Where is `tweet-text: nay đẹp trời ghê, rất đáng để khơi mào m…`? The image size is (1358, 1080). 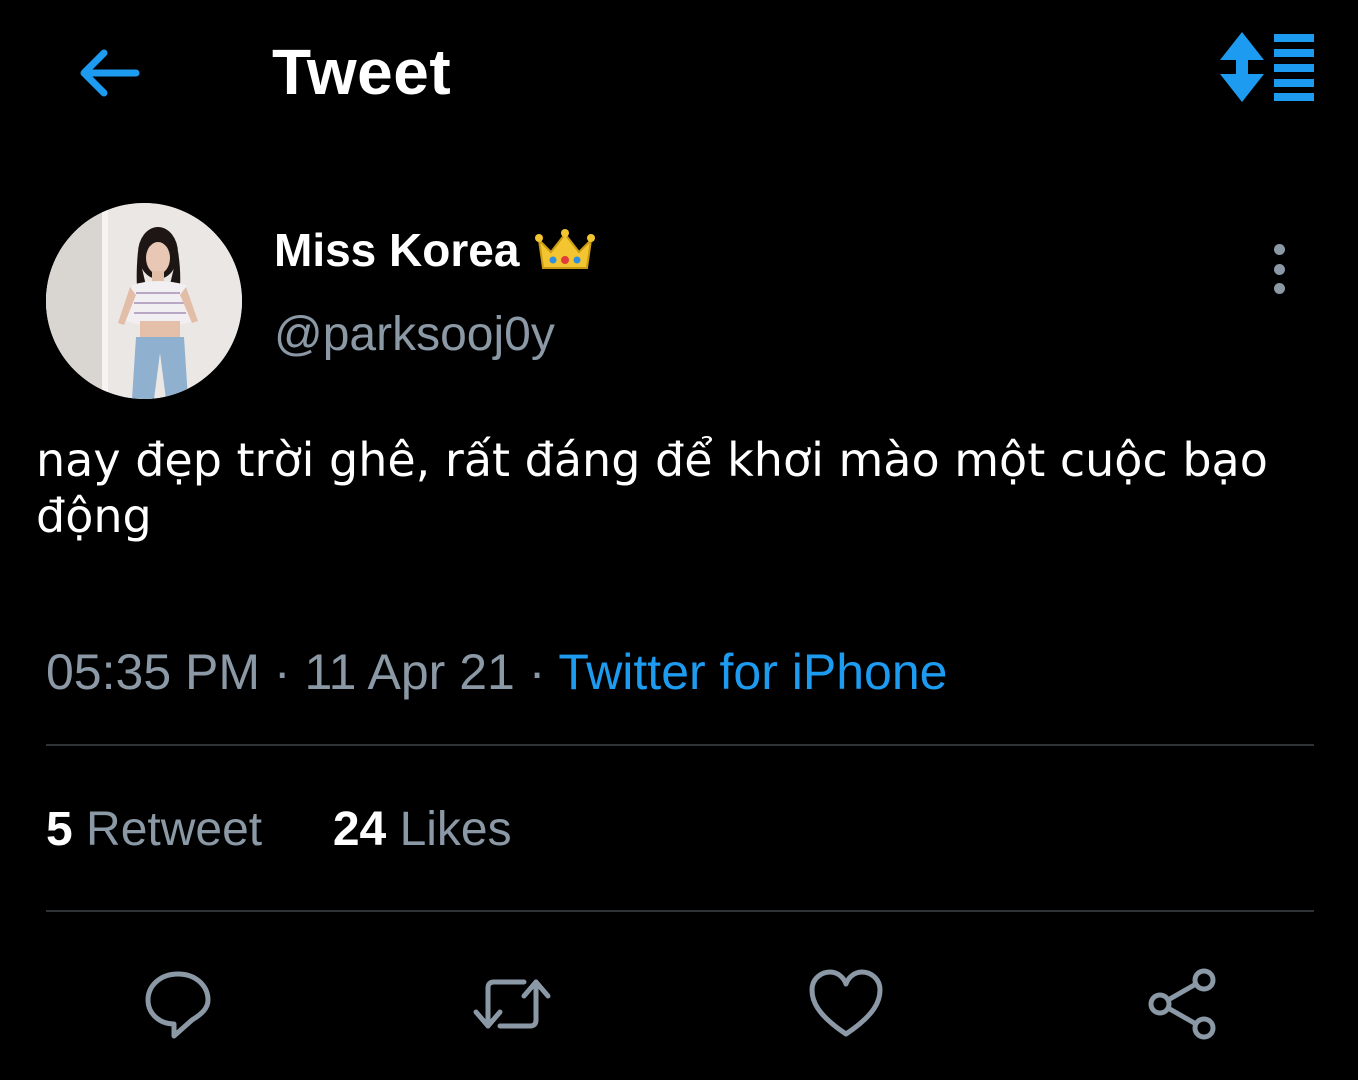
tweet-text: nay đẹp trời ghê, rất đáng để khơi mào m… is located at coordinates (652, 488).